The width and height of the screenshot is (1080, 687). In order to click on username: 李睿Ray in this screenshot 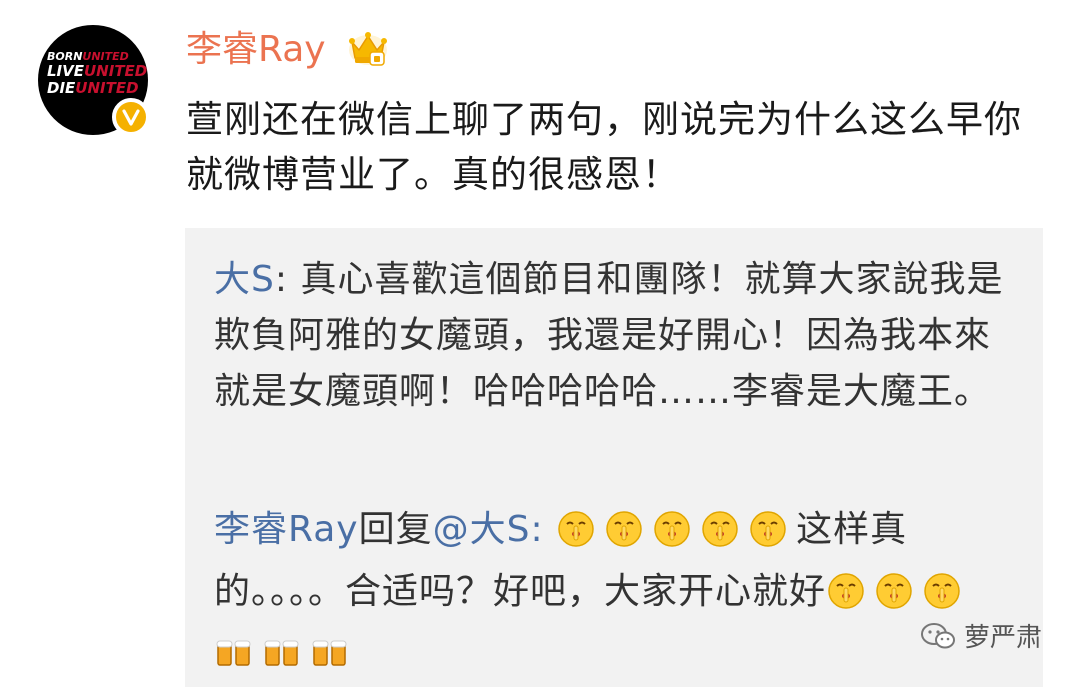, I will do `click(256, 50)`.